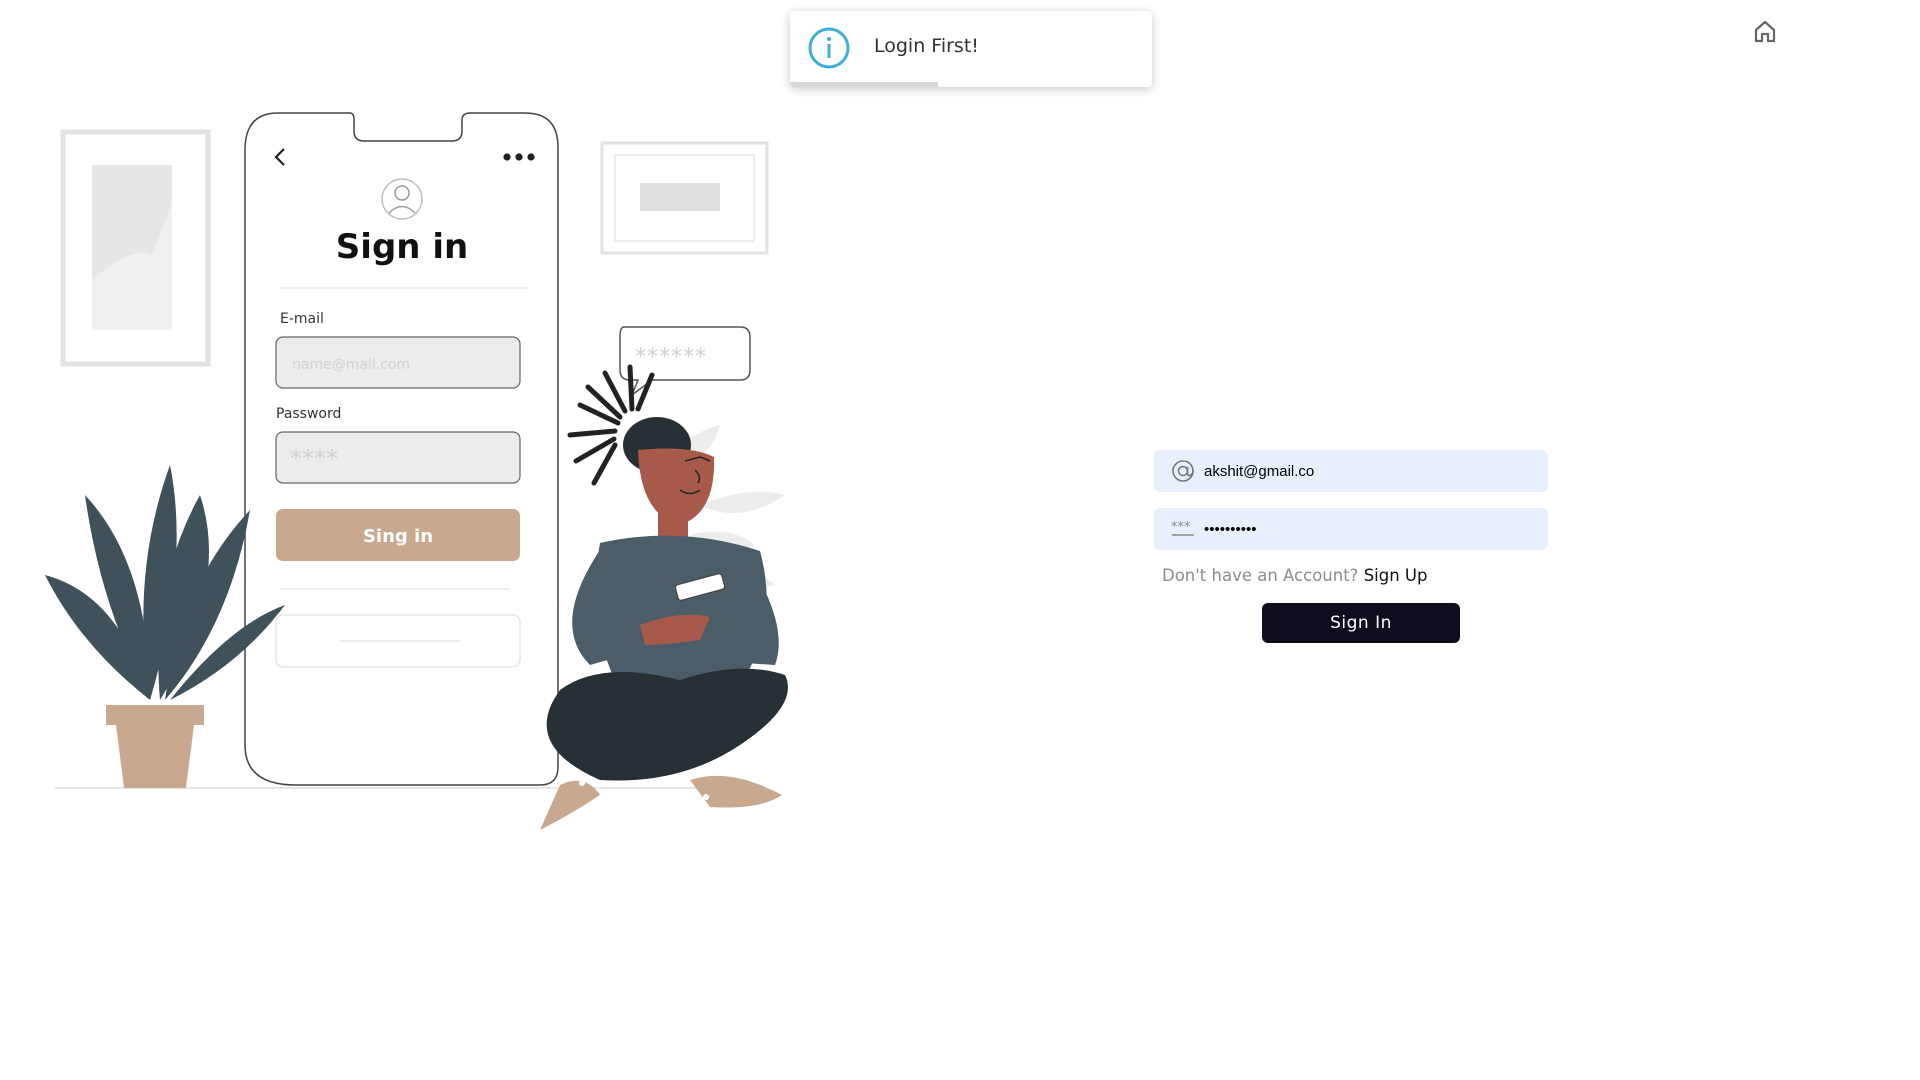 This screenshot has width=1920, height=1080. I want to click on signup-row: Don't have an Account? Sign Up, so click(1355, 575).